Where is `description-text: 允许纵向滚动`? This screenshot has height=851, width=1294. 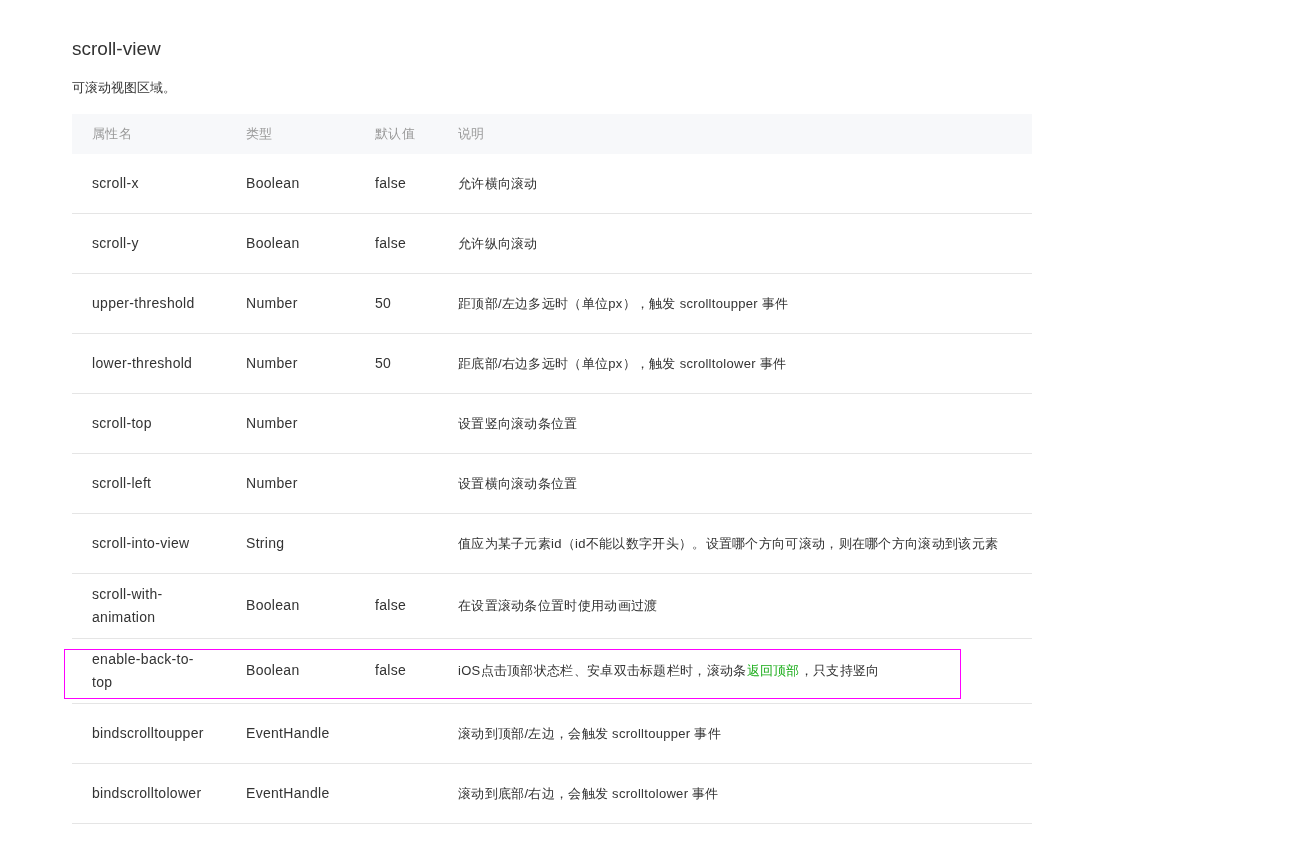 description-text: 允许纵向滚动 is located at coordinates (498, 243).